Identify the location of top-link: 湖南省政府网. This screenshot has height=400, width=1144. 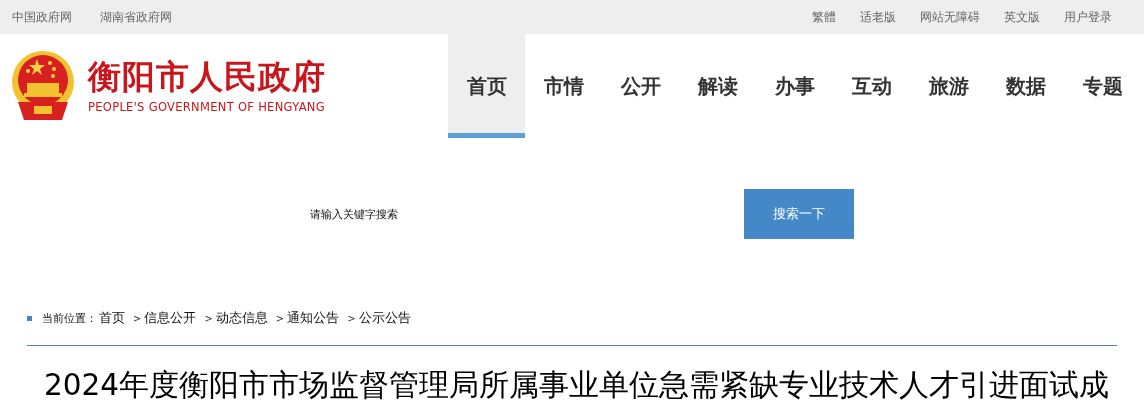
(136, 17).